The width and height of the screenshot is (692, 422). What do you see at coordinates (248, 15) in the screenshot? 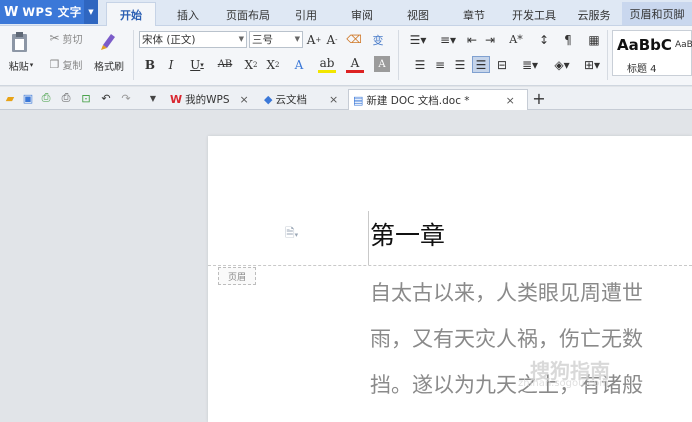
I see `tab-page-layout: 页面布局` at bounding box center [248, 15].